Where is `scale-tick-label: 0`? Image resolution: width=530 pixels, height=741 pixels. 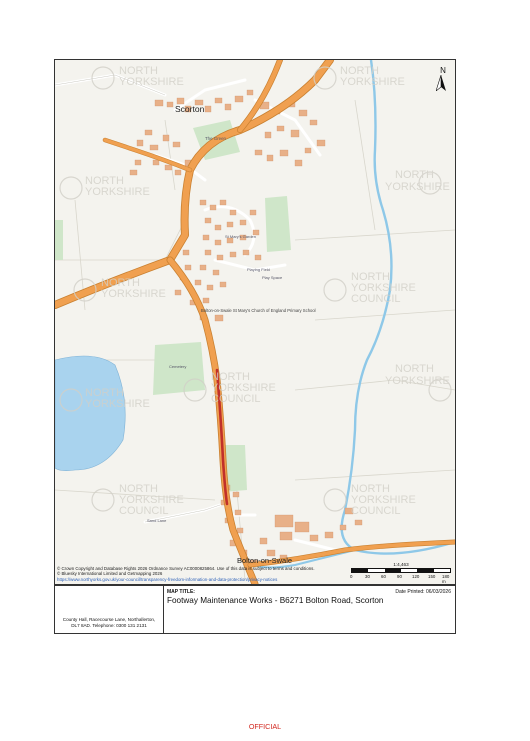
scale-tick-label: 0 is located at coordinates (351, 576).